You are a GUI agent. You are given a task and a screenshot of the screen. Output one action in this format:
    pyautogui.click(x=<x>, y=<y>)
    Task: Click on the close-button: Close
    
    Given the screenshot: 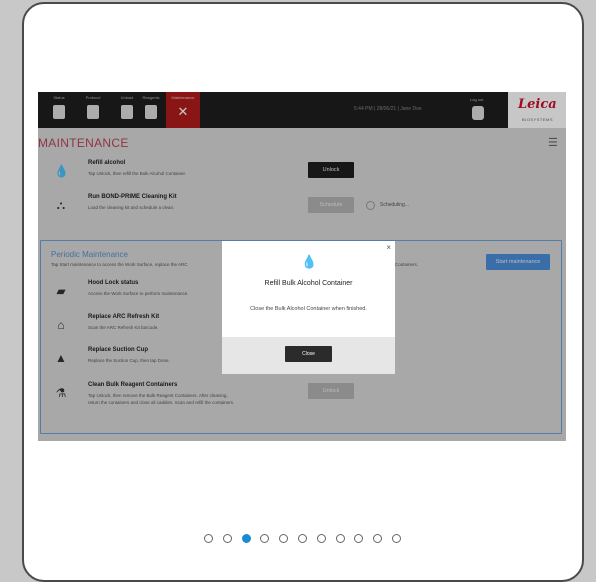 What is the action you would take?
    pyautogui.click(x=308, y=354)
    